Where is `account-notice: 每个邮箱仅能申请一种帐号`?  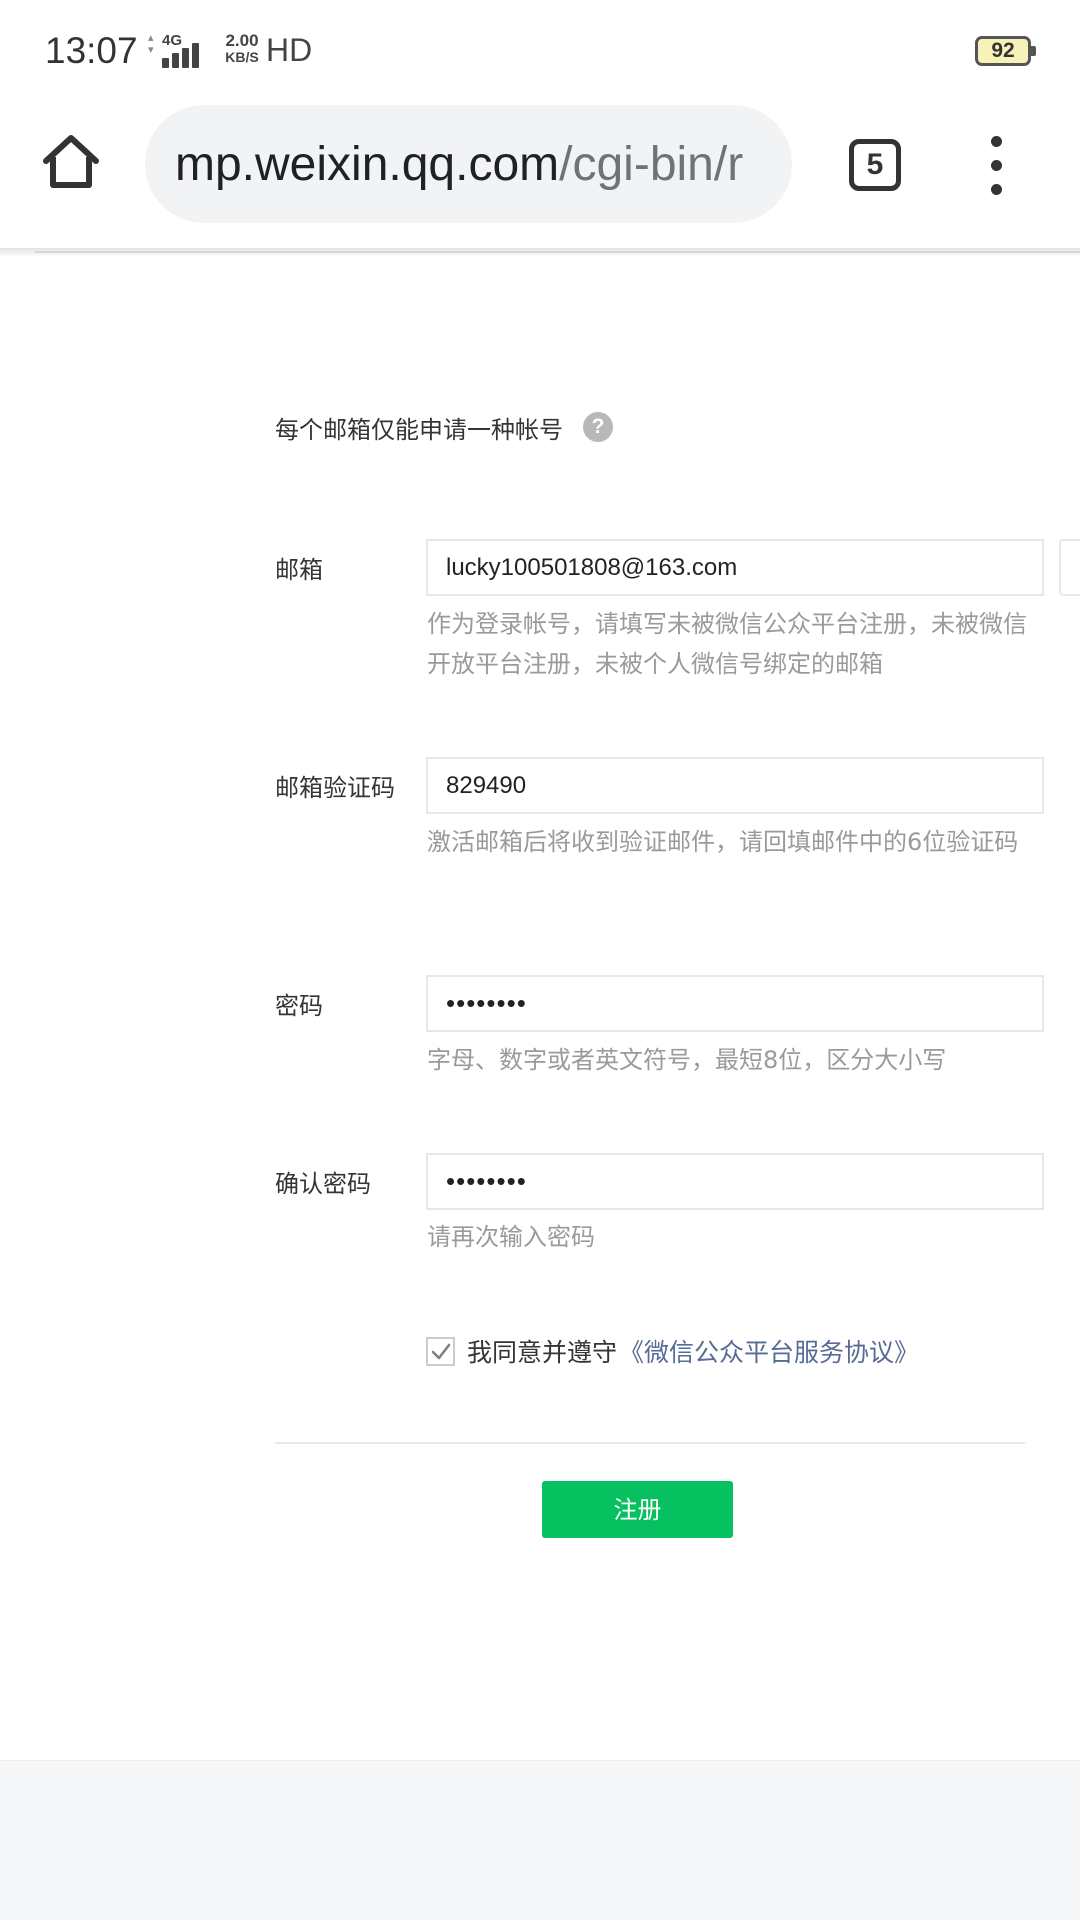
account-notice: 每个邮箱仅能申请一种帐号 is located at coordinates (419, 430).